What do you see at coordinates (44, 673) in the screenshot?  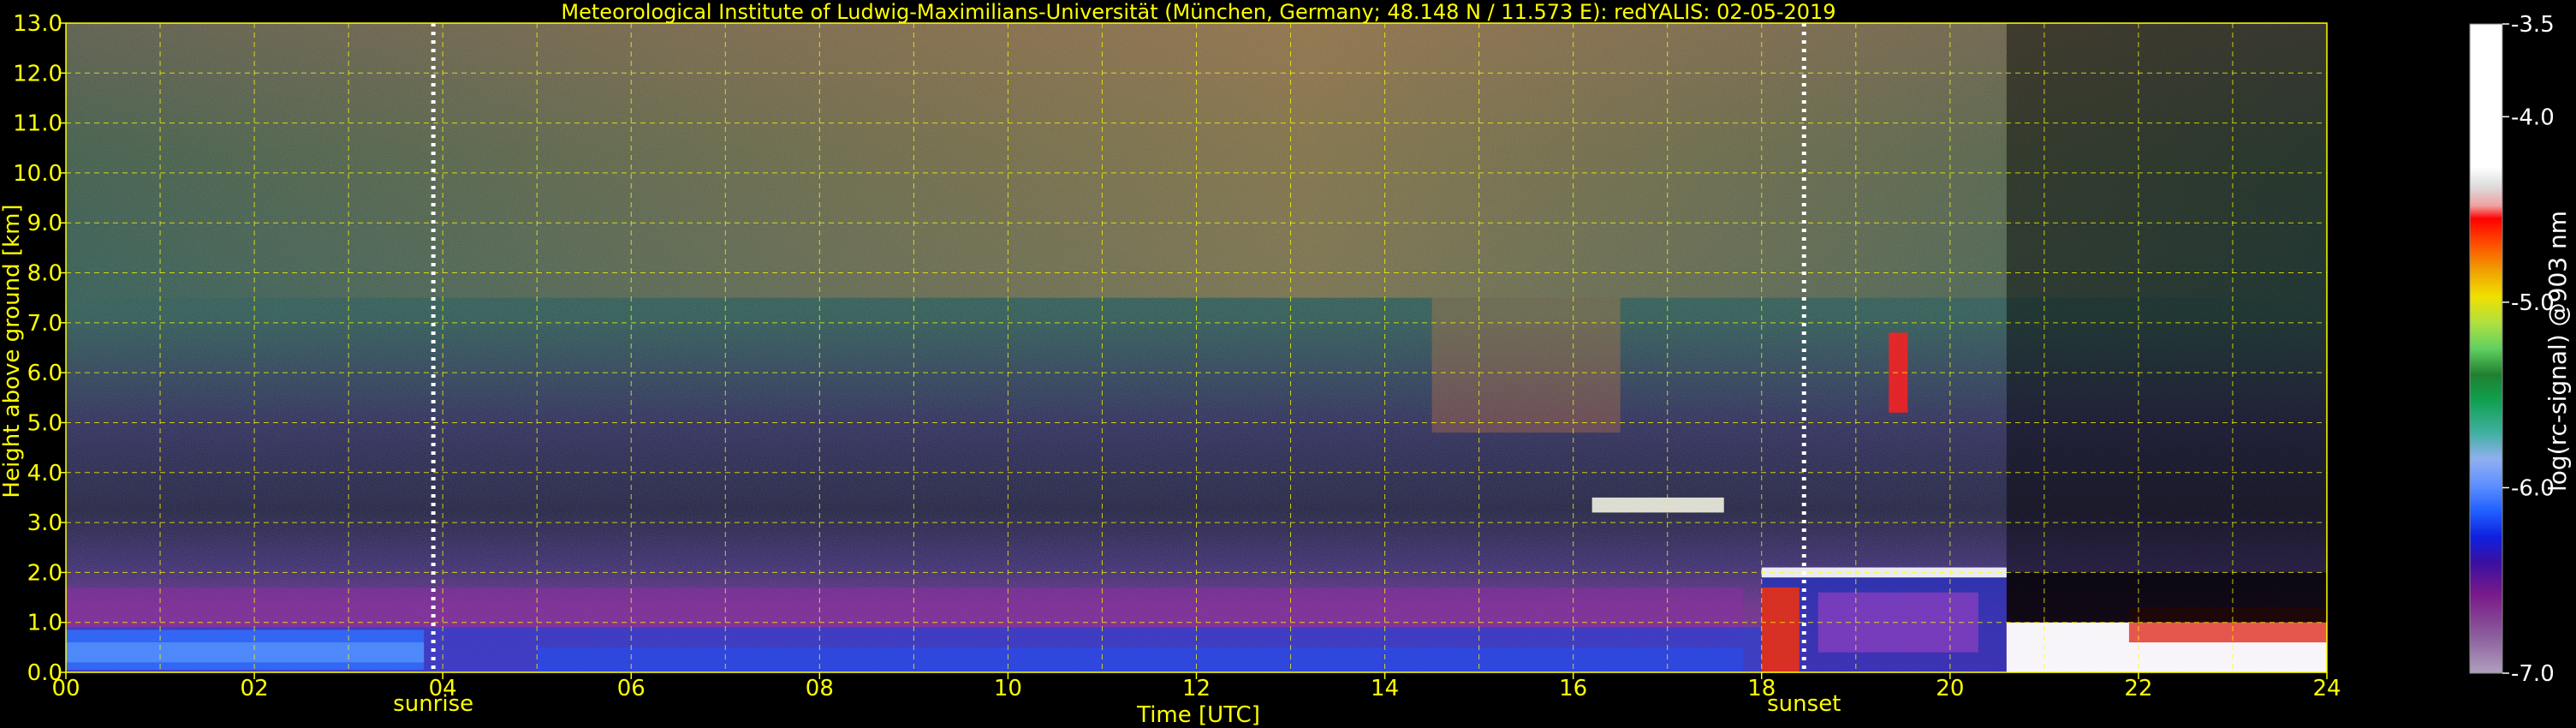 I see `y-tick-label: 0.0` at bounding box center [44, 673].